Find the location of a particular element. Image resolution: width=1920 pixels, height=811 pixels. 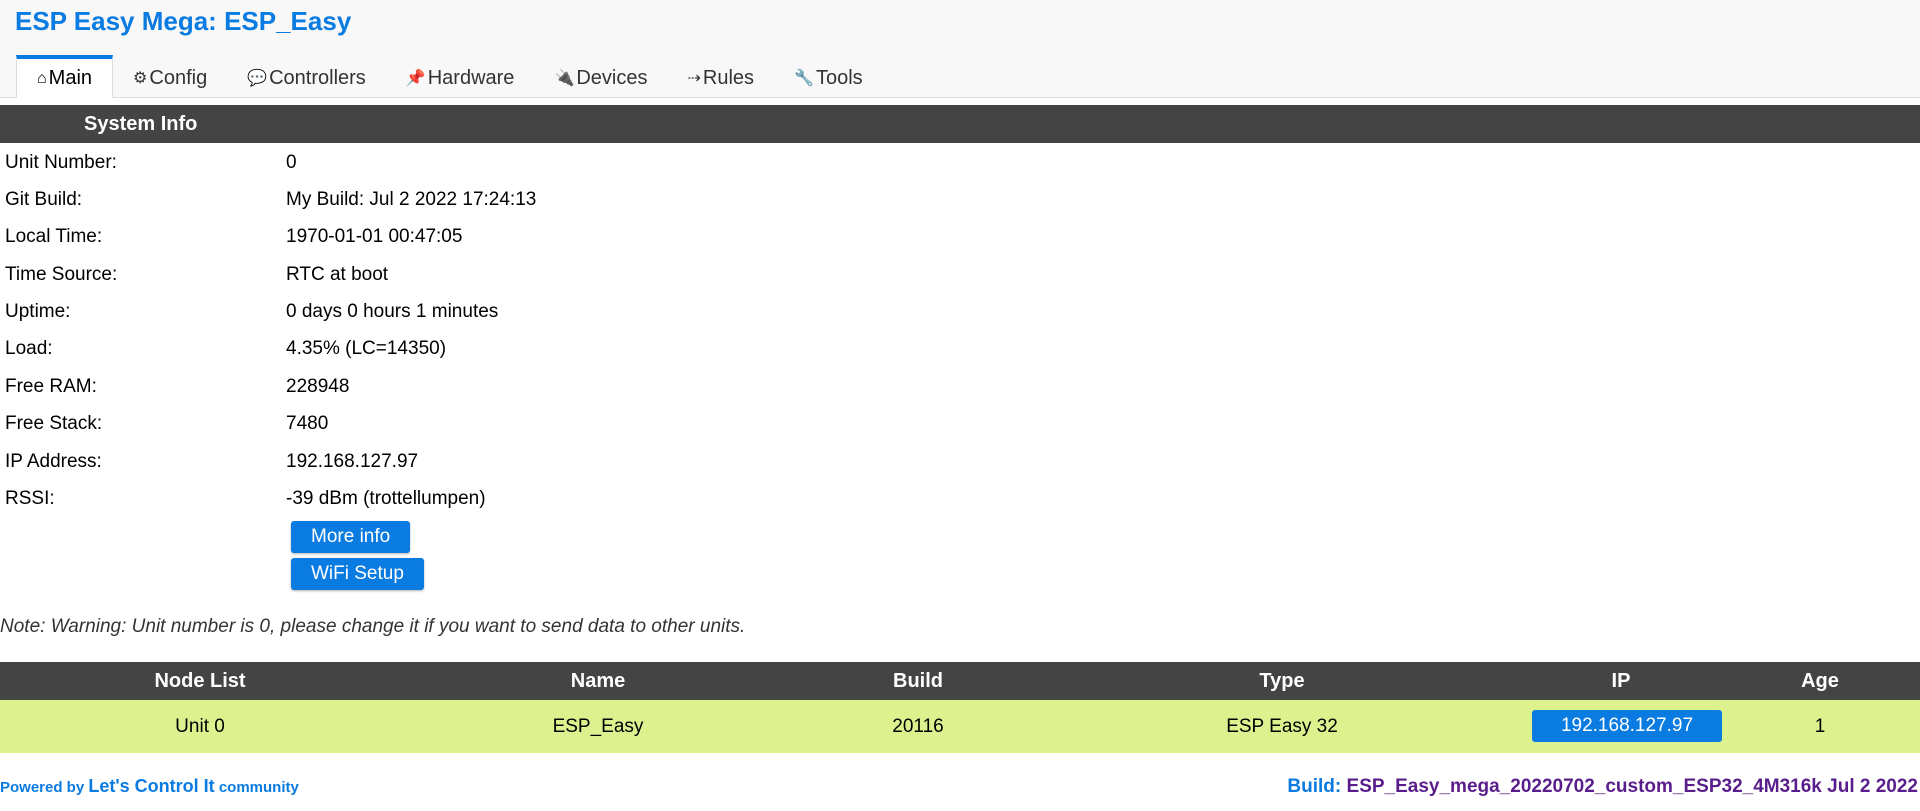

column-header-age: Age is located at coordinates (1820, 681).